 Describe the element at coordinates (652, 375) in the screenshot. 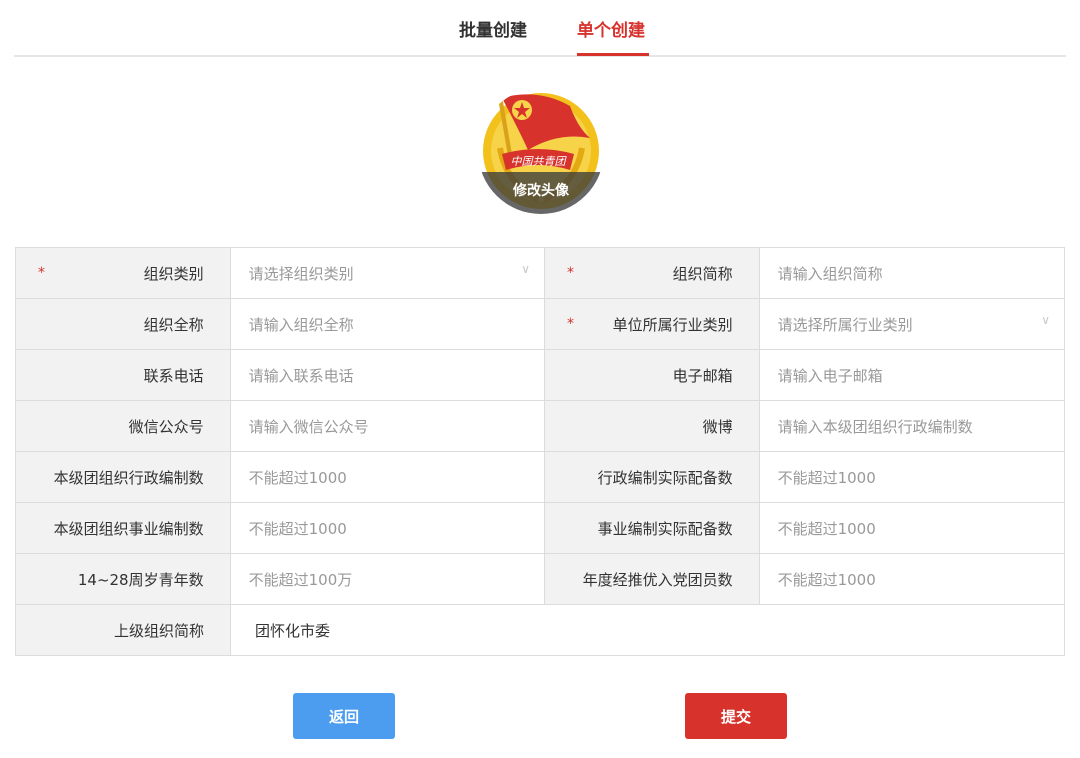

I see `field-label: 电子邮箱` at that location.